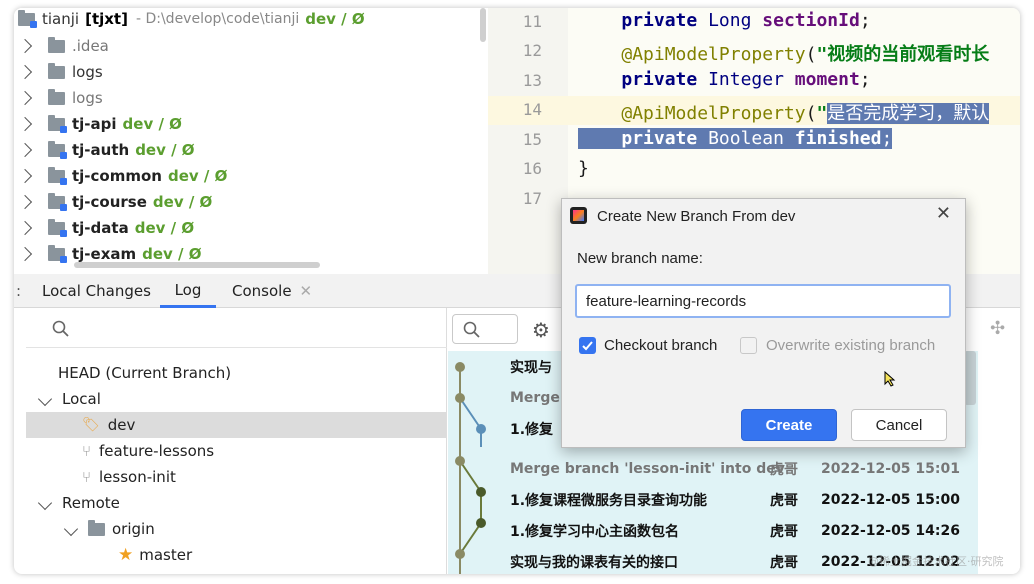 The image size is (1034, 584). What do you see at coordinates (335, 19) in the screenshot?
I see `root-branch: dev / Ø` at bounding box center [335, 19].